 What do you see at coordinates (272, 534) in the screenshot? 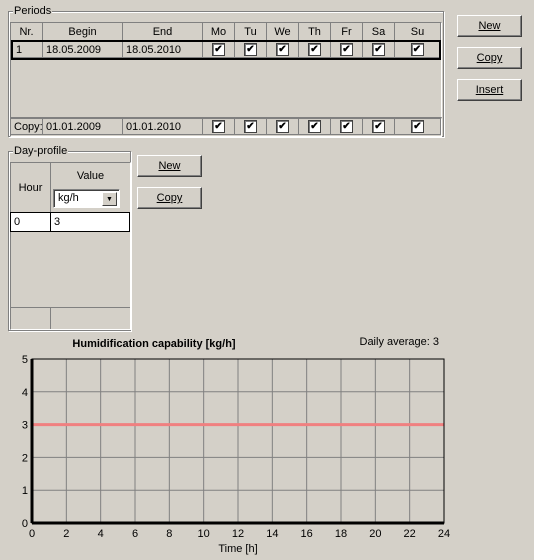
I see `x-tick-label: 14` at bounding box center [272, 534].